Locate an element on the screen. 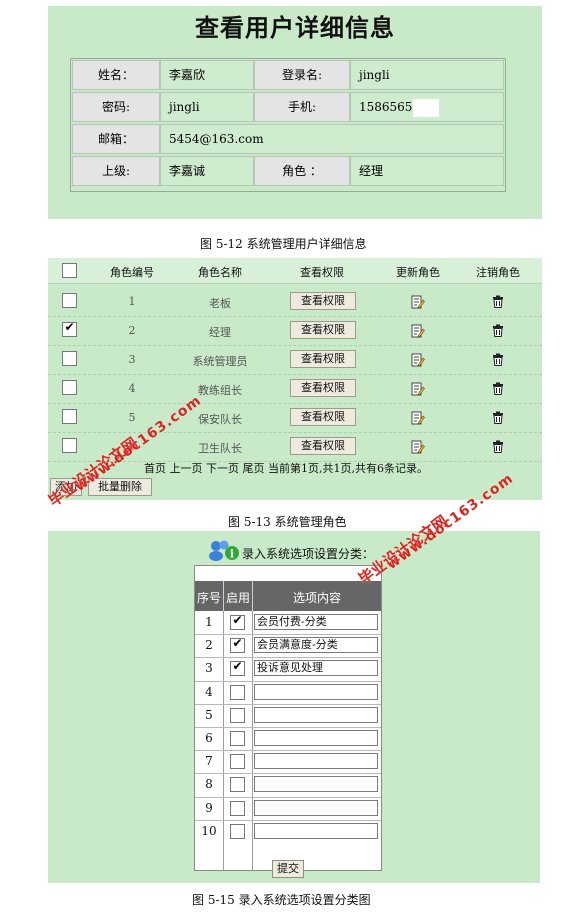 The image size is (582, 924). option-index: 7 is located at coordinates (209, 761).